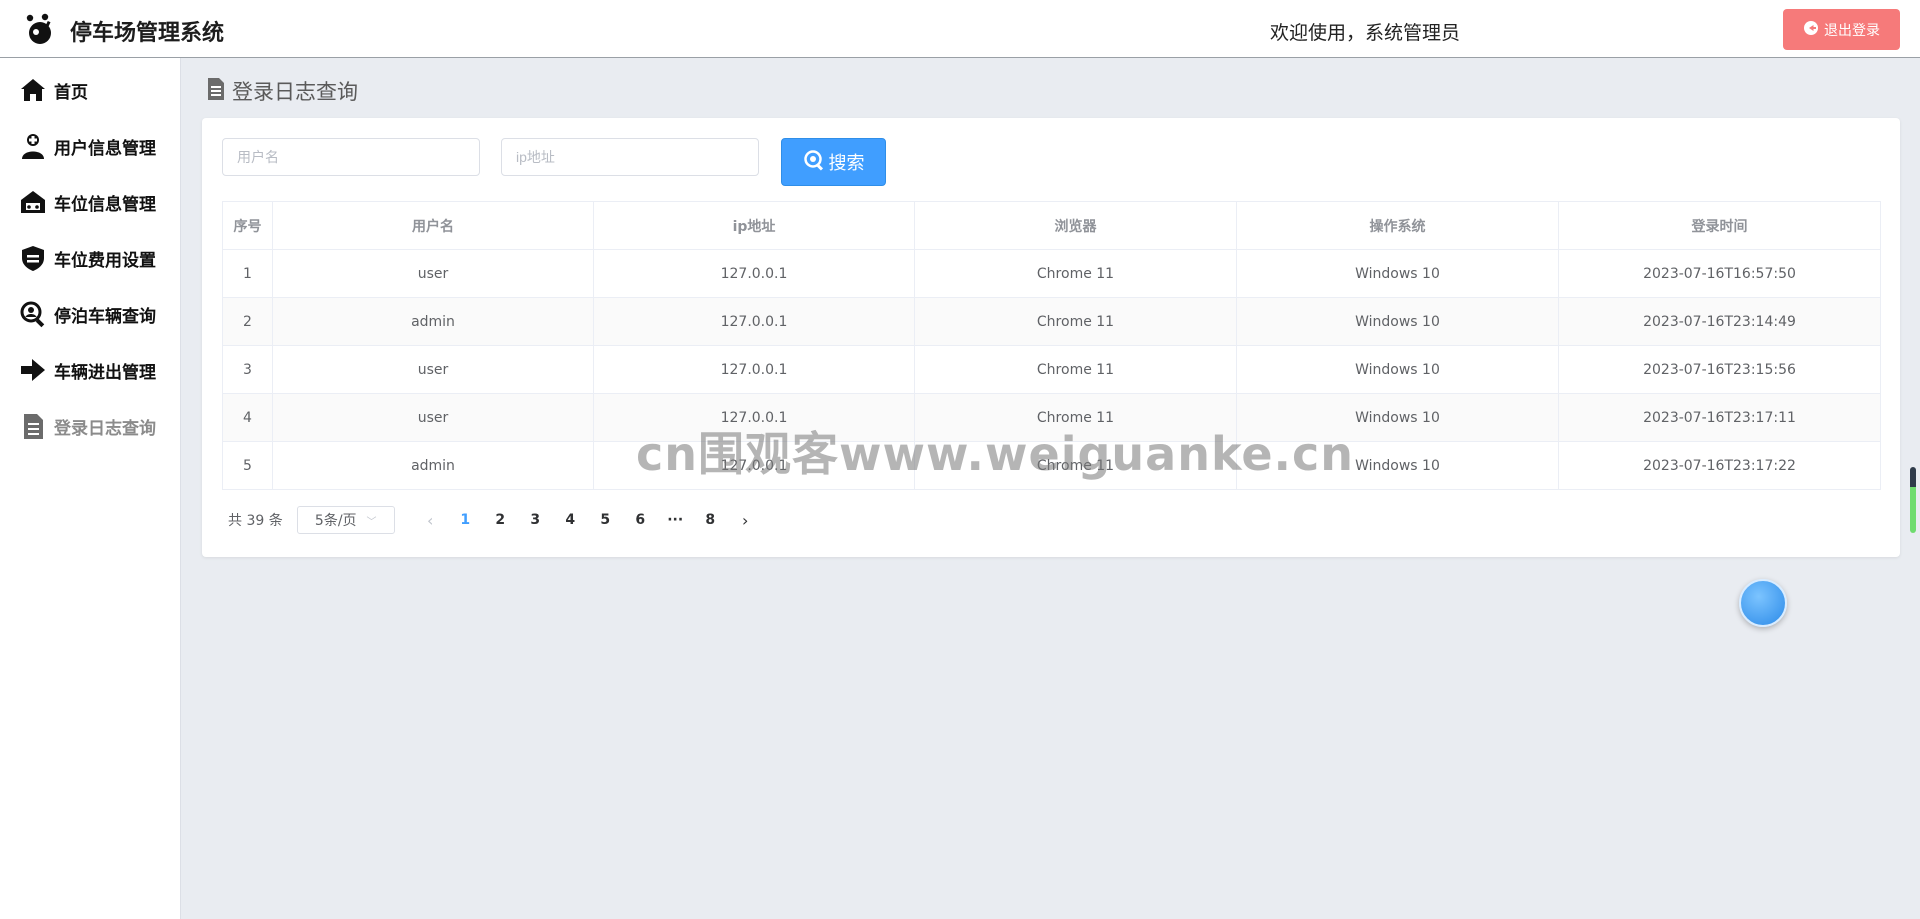 The height and width of the screenshot is (919, 1920). Describe the element at coordinates (995, 454) in the screenshot. I see `watermark-text: cn围观客www.weiguanke.cn` at that location.